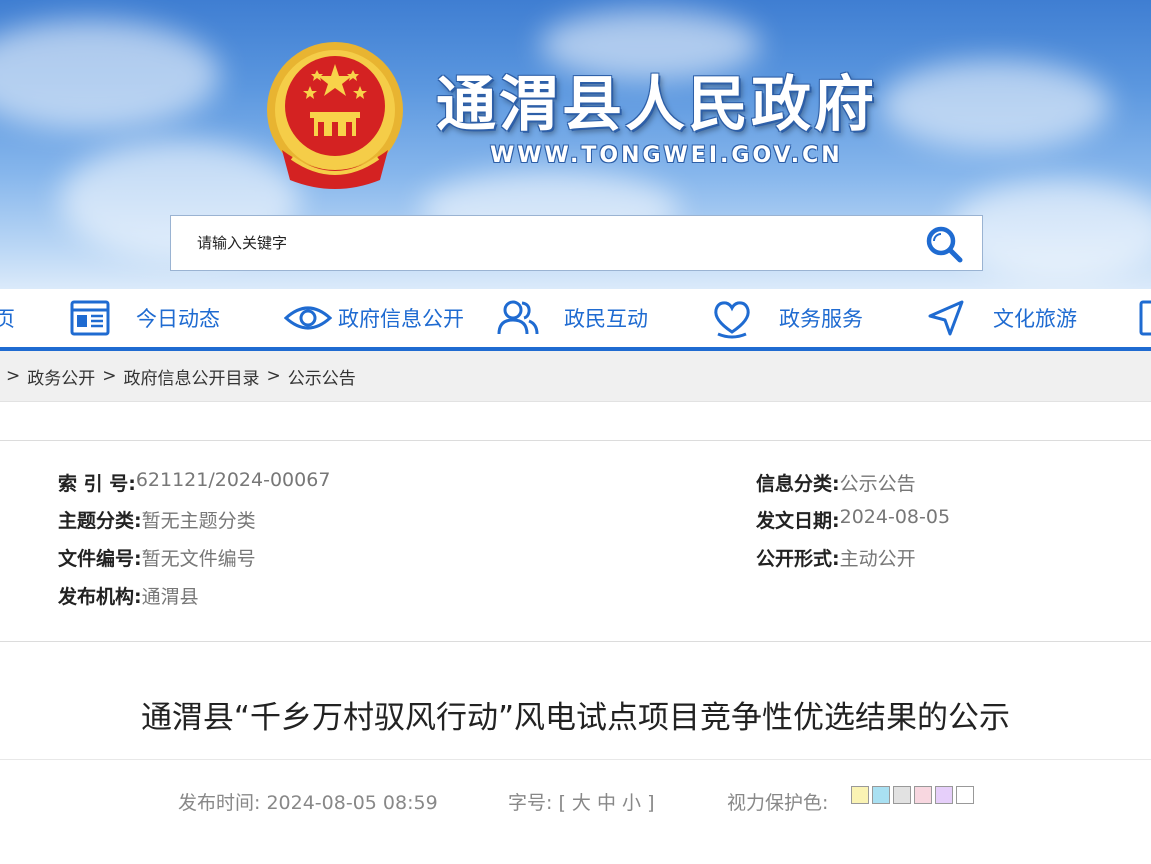 The height and width of the screenshot is (864, 1151). I want to click on document-icon, so click(1145, 318).